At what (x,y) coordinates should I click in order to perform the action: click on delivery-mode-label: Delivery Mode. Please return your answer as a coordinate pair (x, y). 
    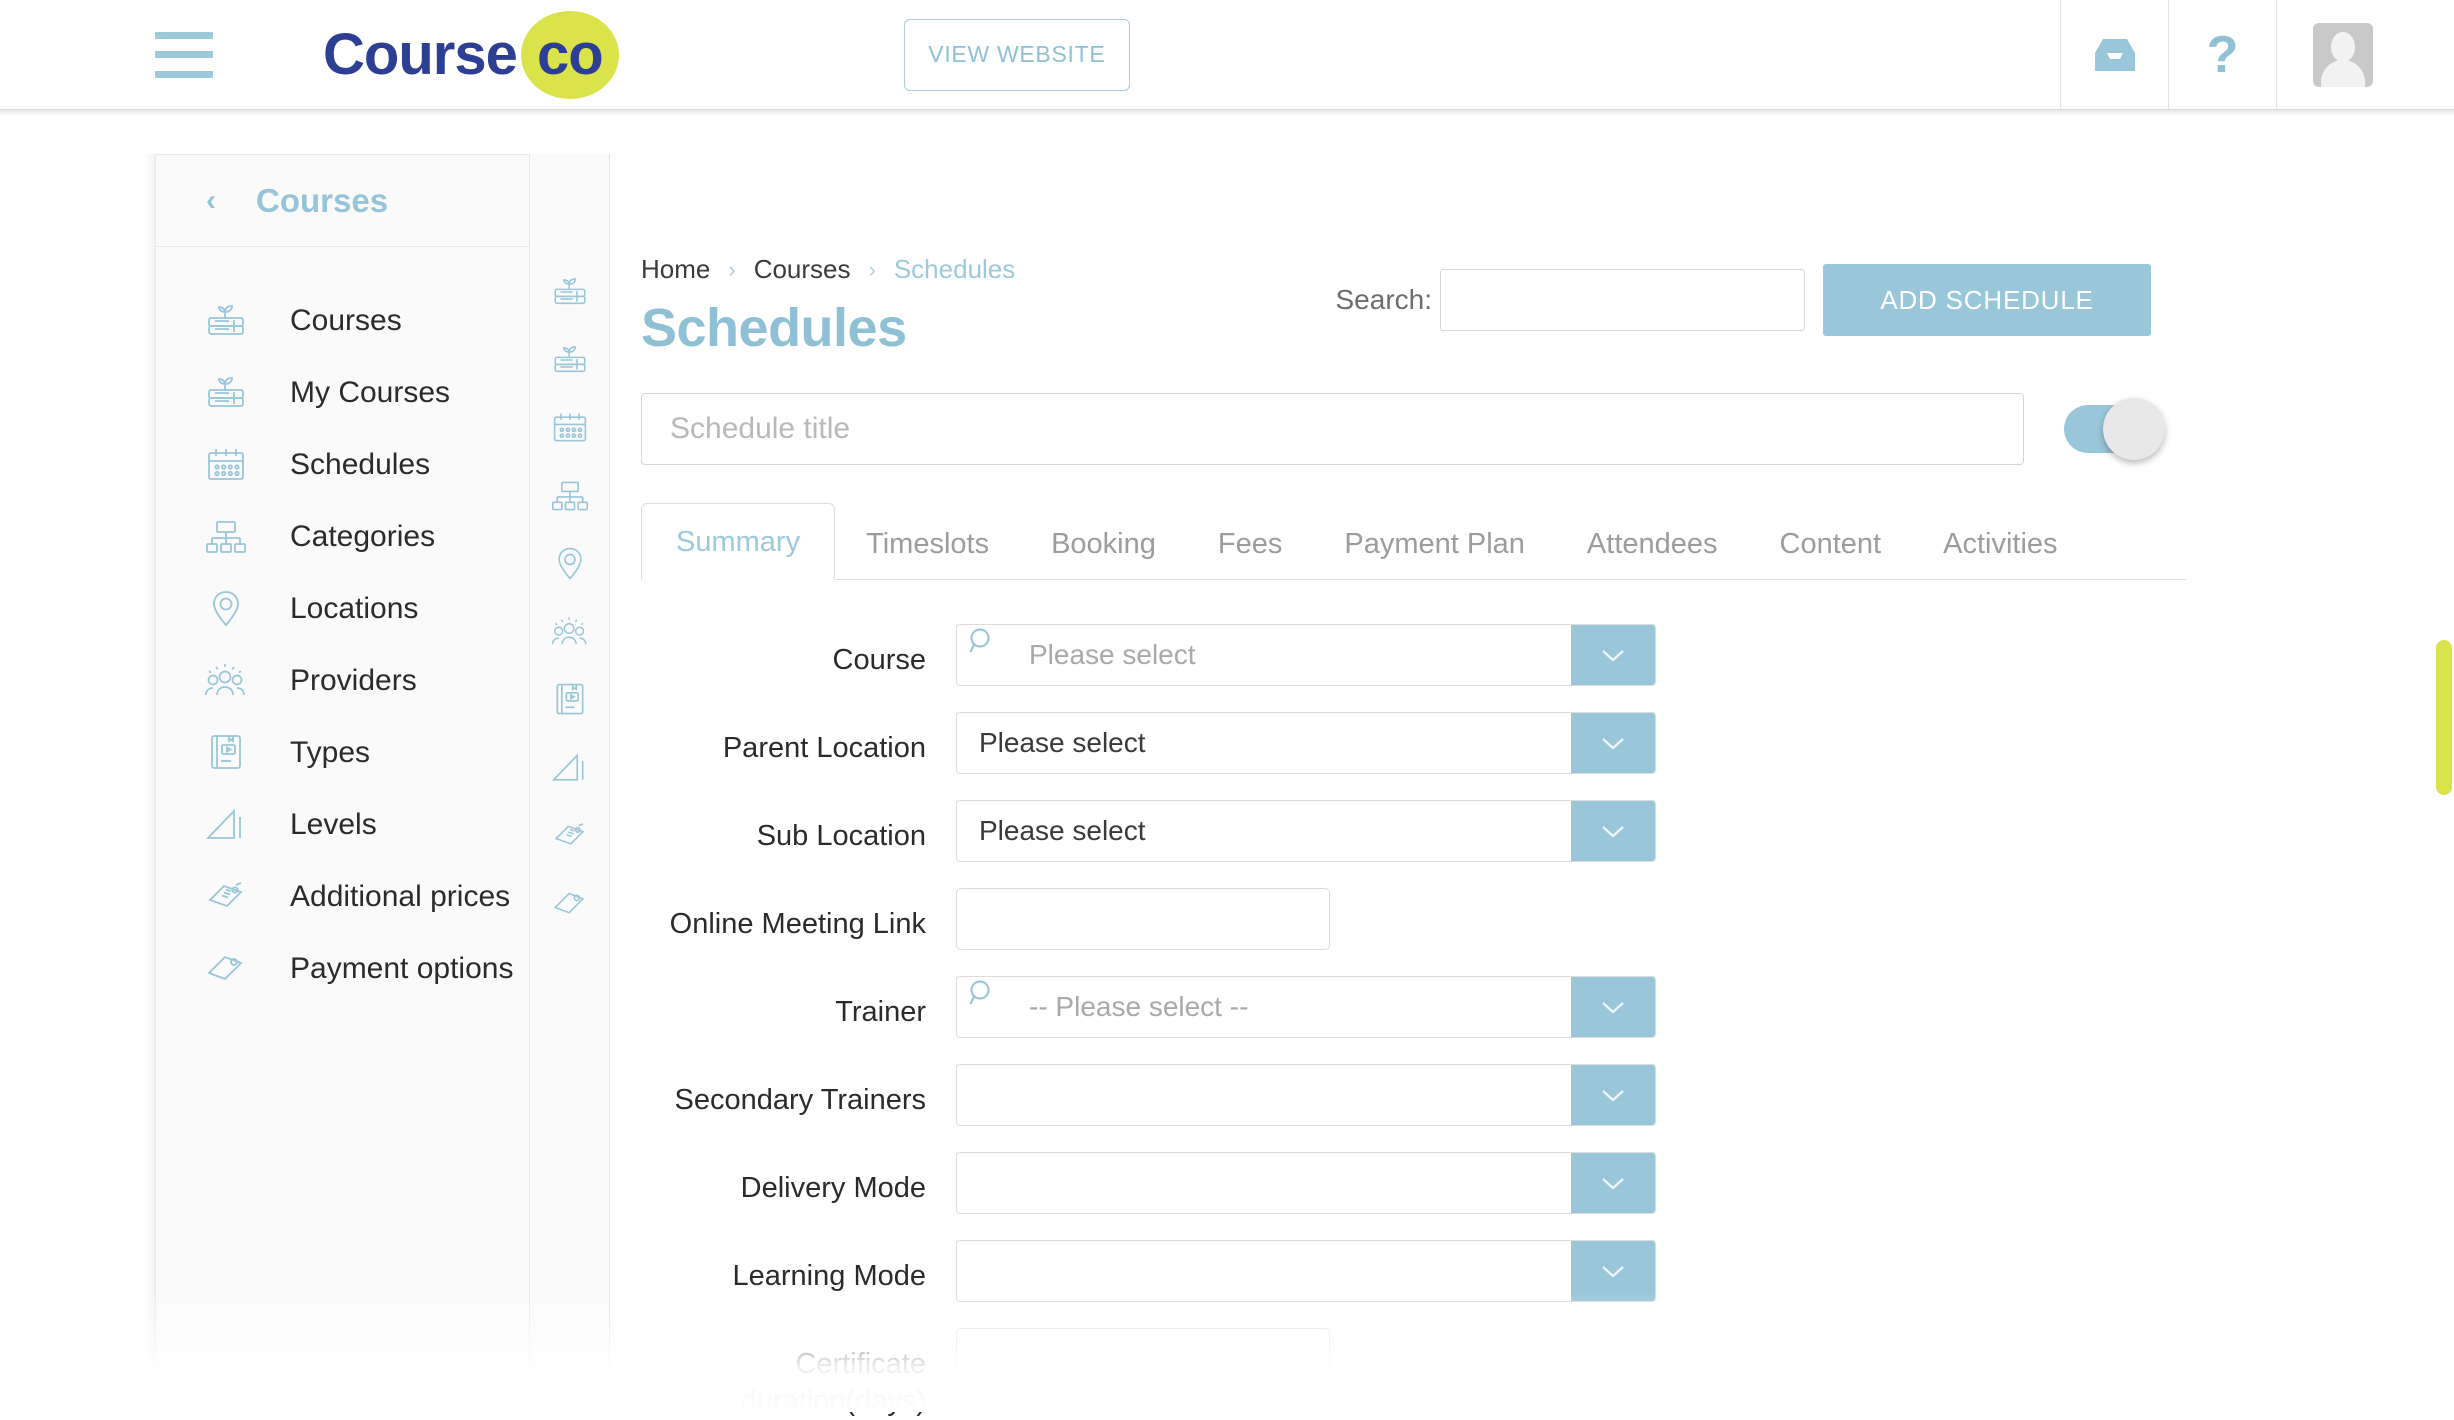
    Looking at the image, I should click on (833, 1188).